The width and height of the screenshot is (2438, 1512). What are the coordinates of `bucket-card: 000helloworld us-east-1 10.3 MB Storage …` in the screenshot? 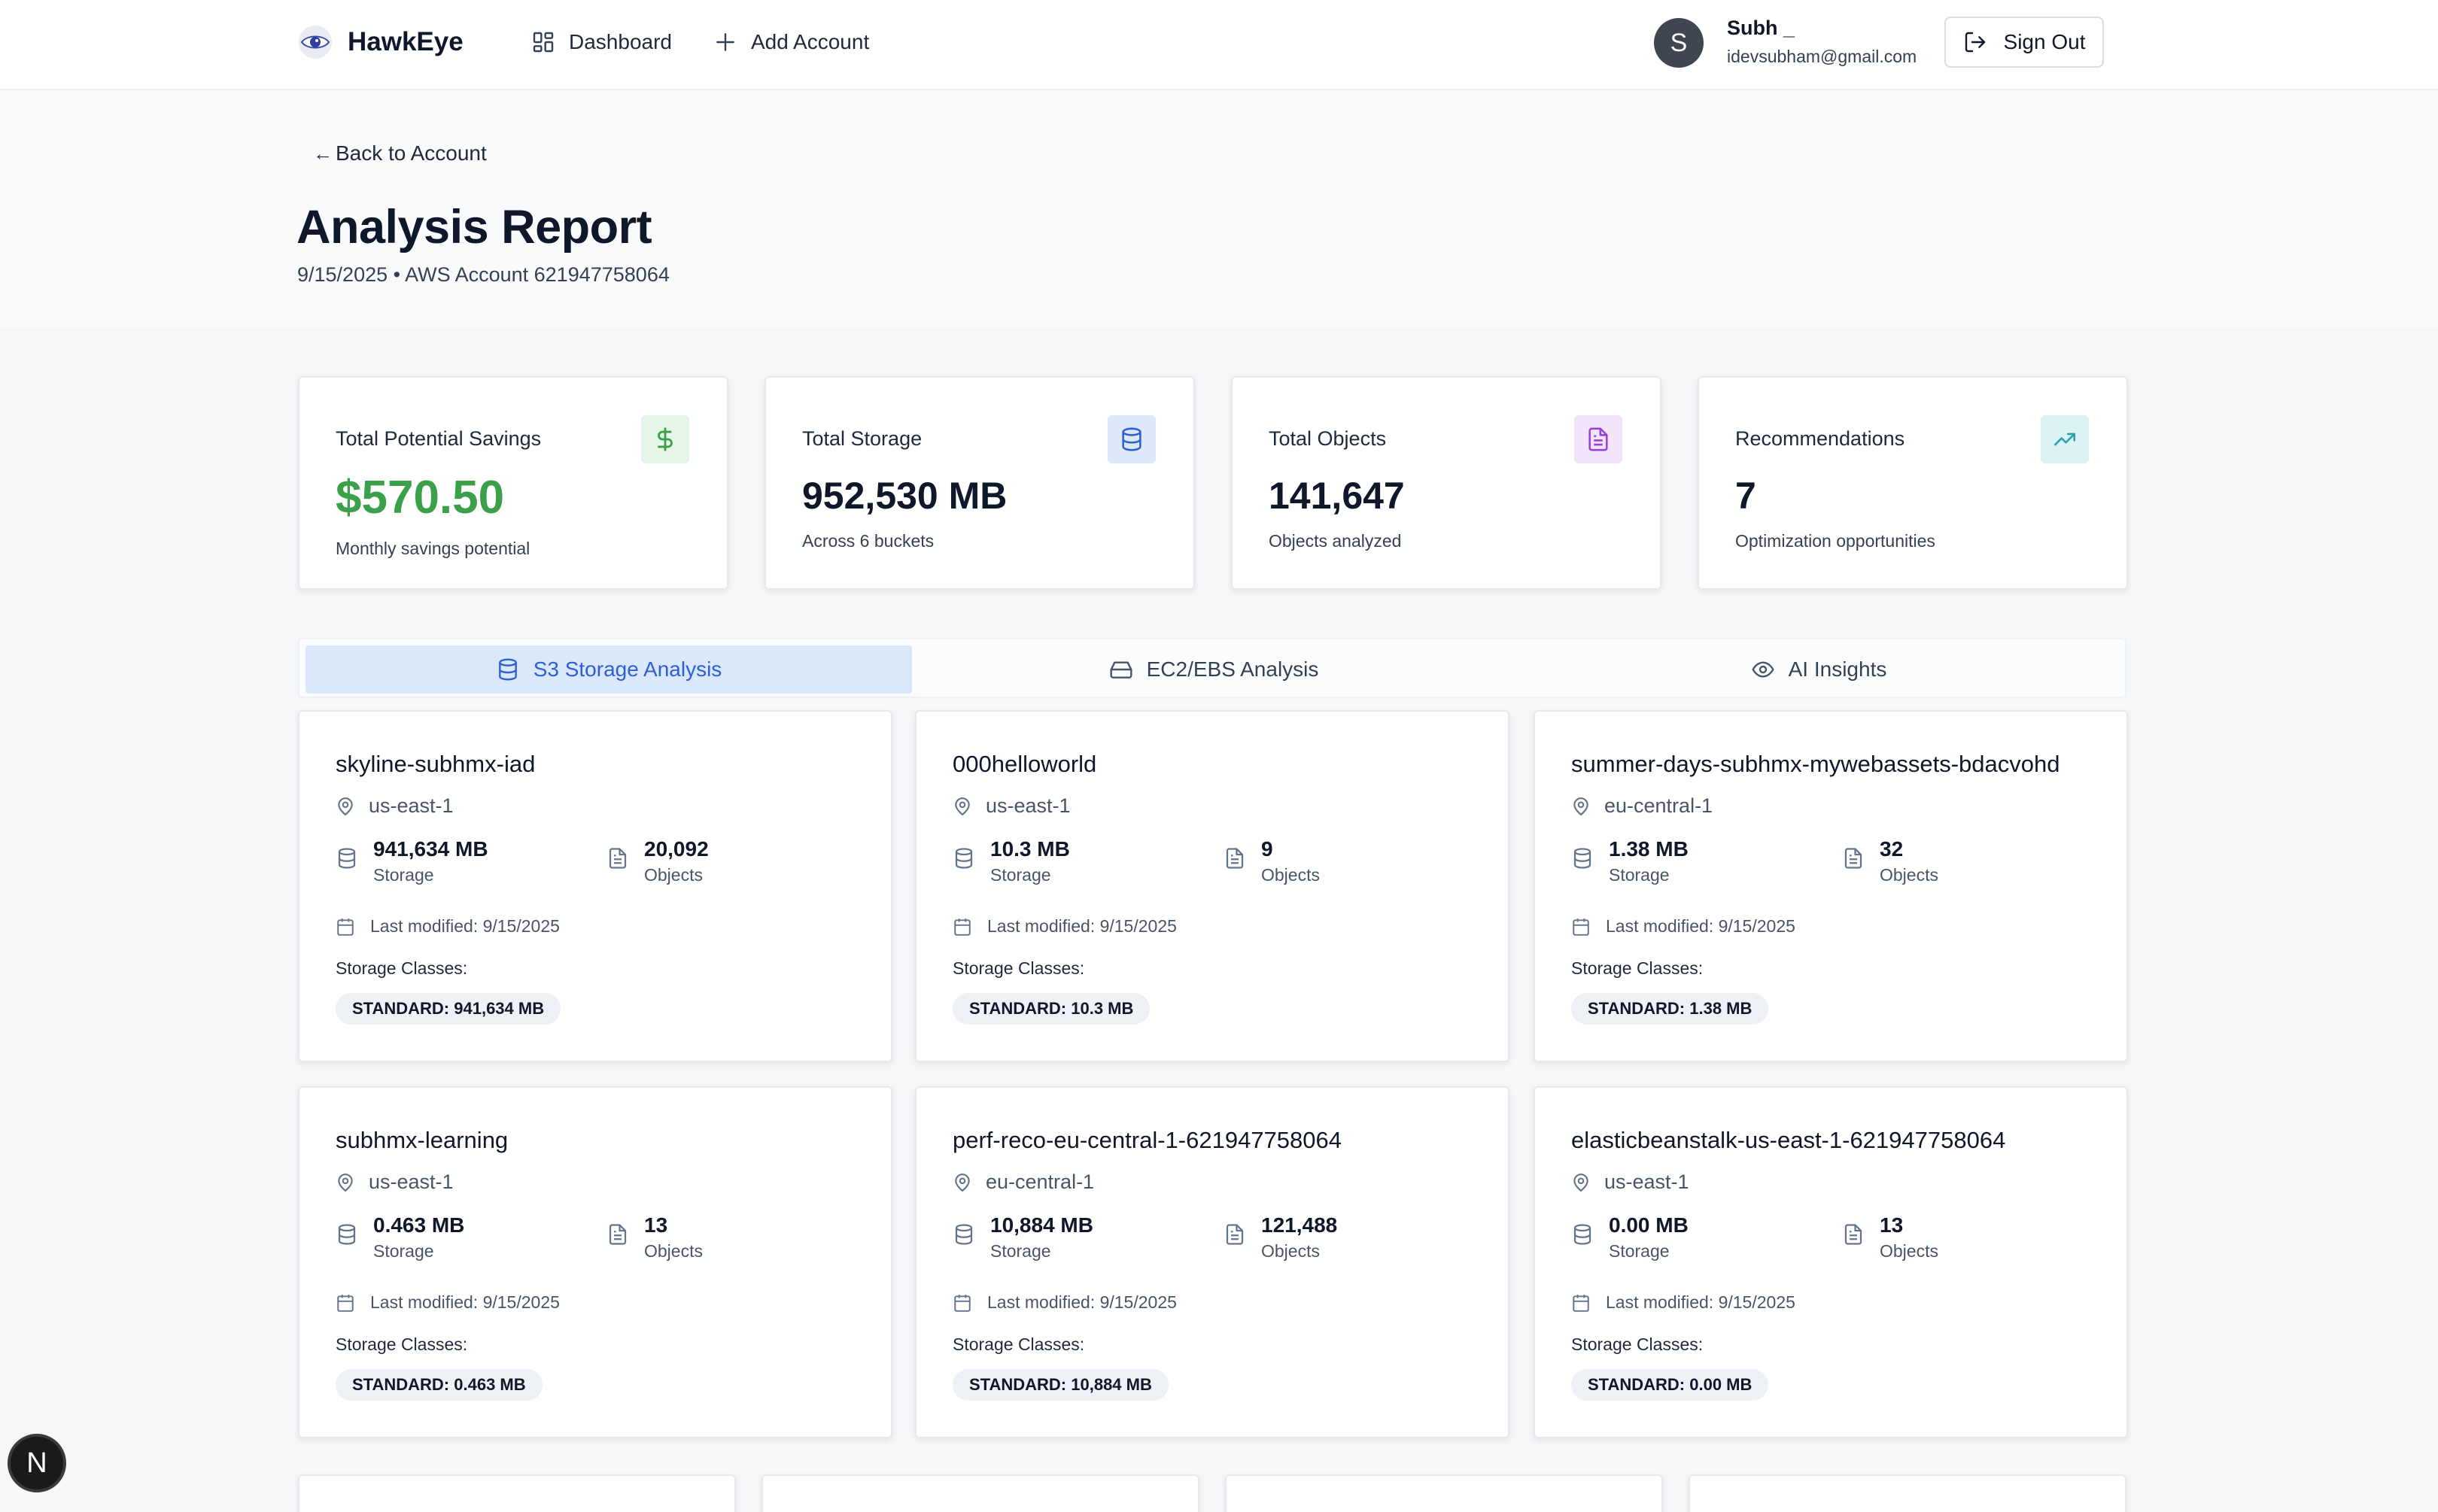 It's located at (1212, 886).